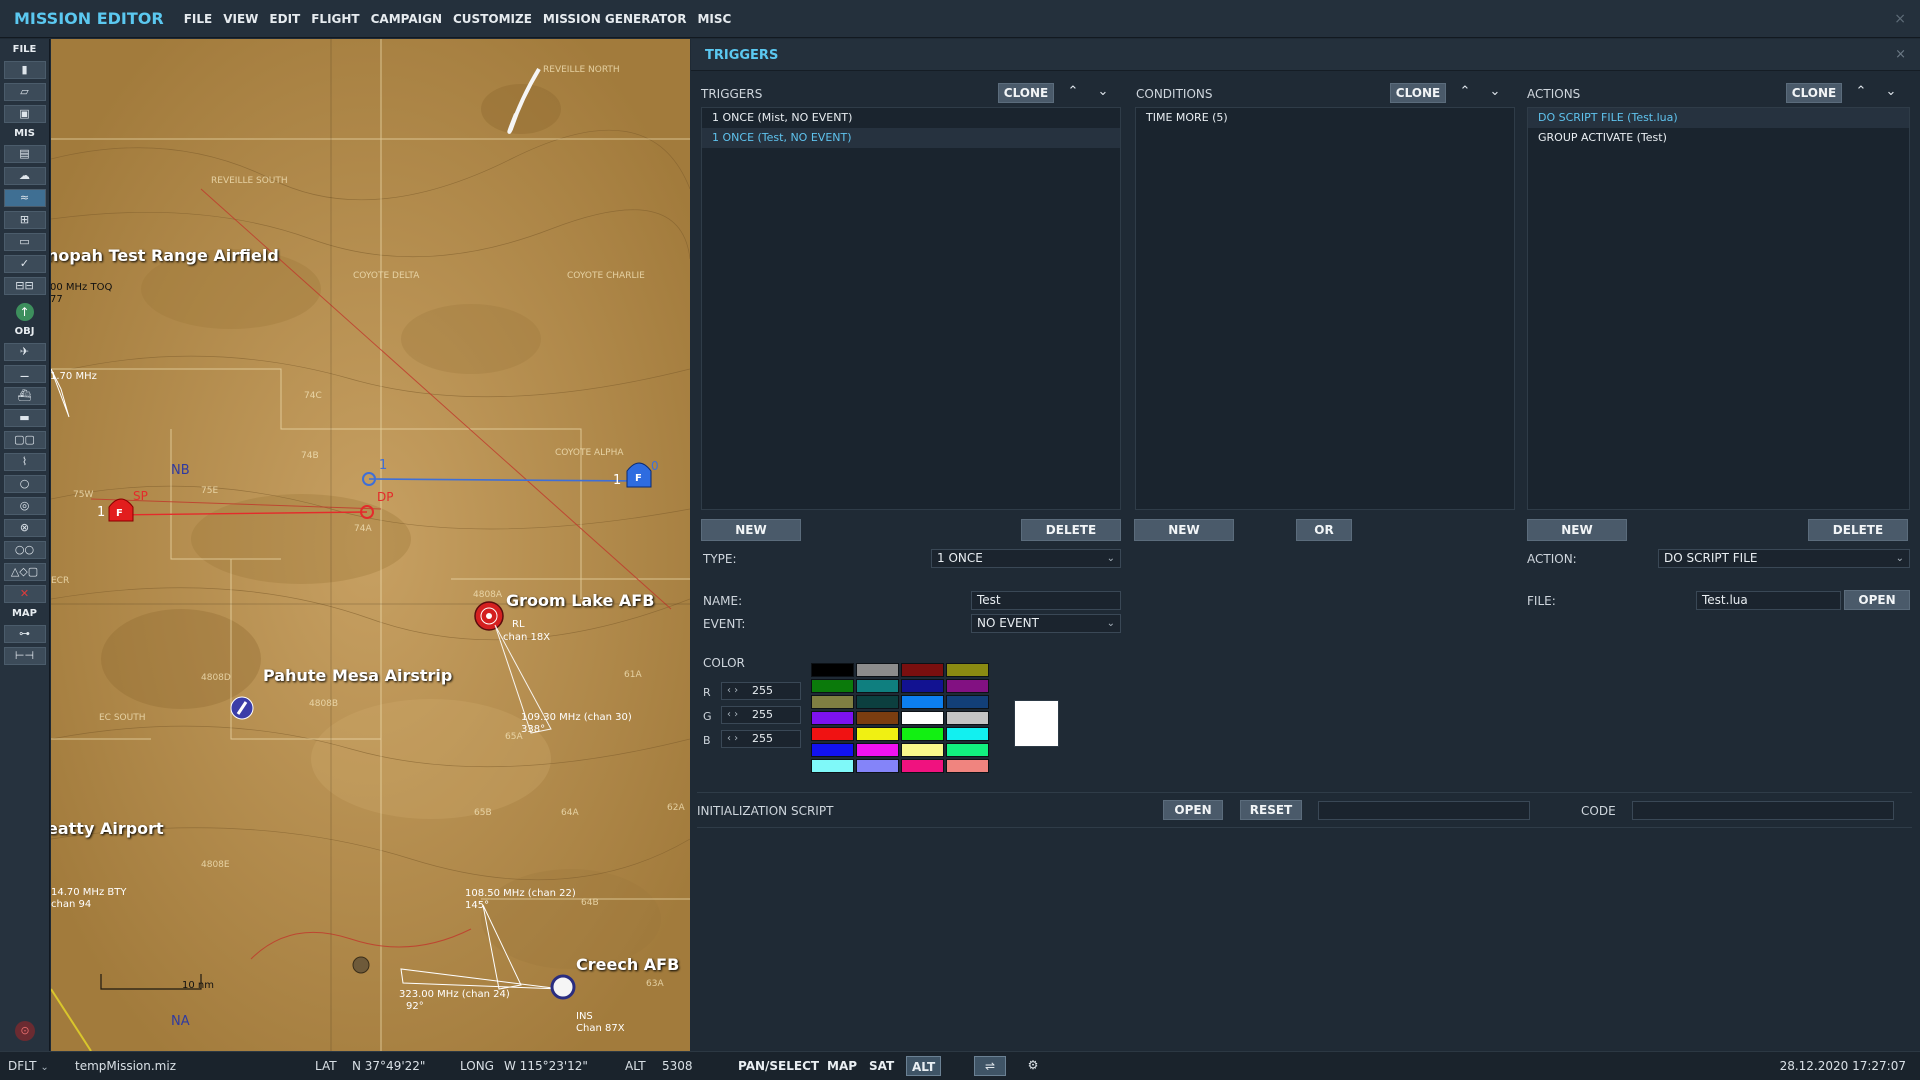 This screenshot has height=1080, width=1920. What do you see at coordinates (761, 739) in the screenshot?
I see `blue-stepper: ‹ › 255` at bounding box center [761, 739].